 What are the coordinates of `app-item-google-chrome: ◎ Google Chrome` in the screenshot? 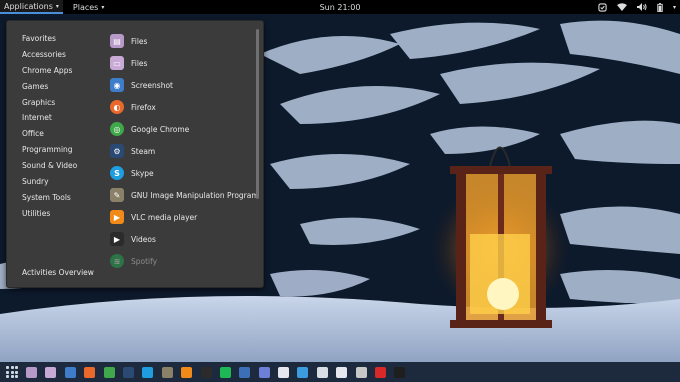 It's located at (182, 129).